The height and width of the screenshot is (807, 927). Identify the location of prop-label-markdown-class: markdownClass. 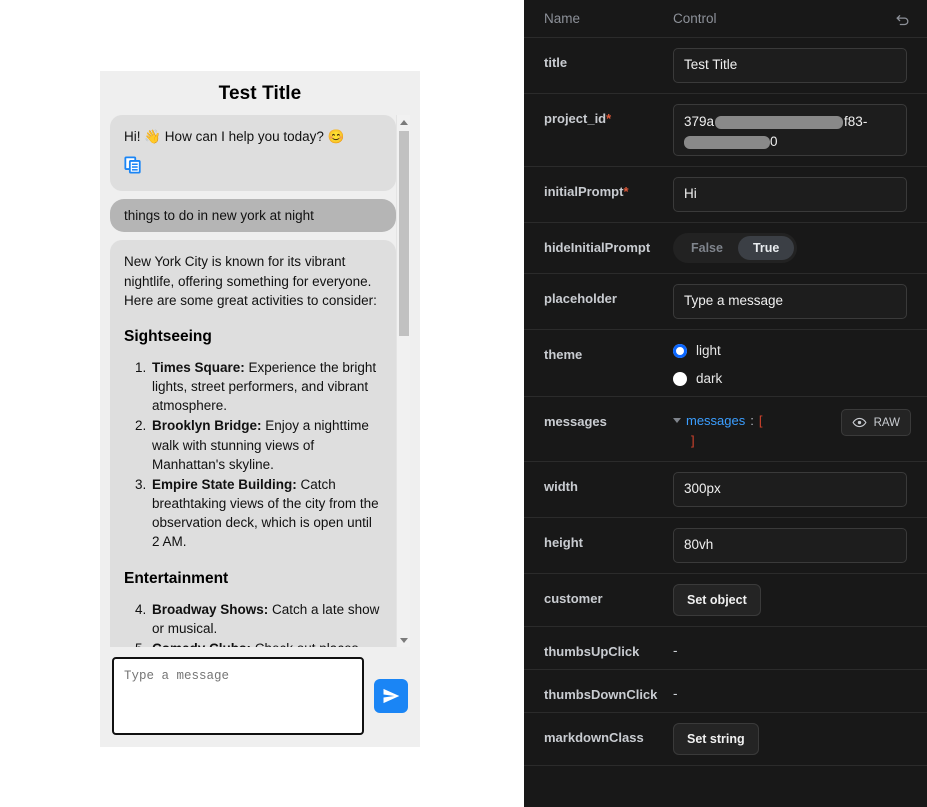
(594, 738).